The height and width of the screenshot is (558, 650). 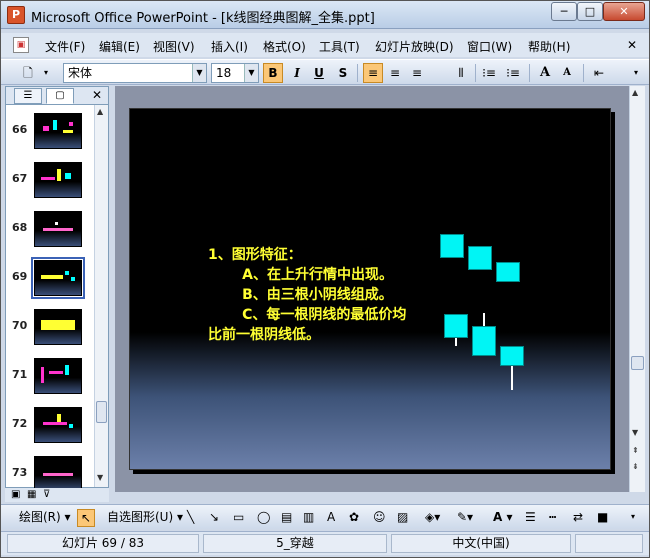 I want to click on slide-thumbnail-row: 67, so click(x=50, y=186).